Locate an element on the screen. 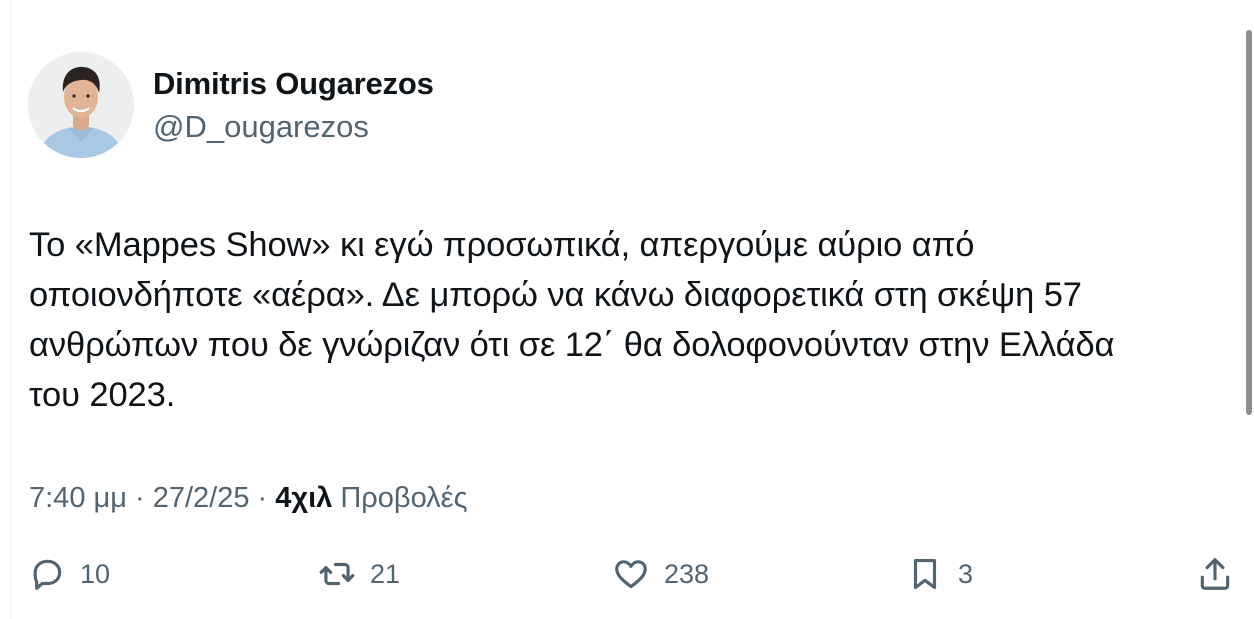  views-count: 4χιλ is located at coordinates (303, 498).